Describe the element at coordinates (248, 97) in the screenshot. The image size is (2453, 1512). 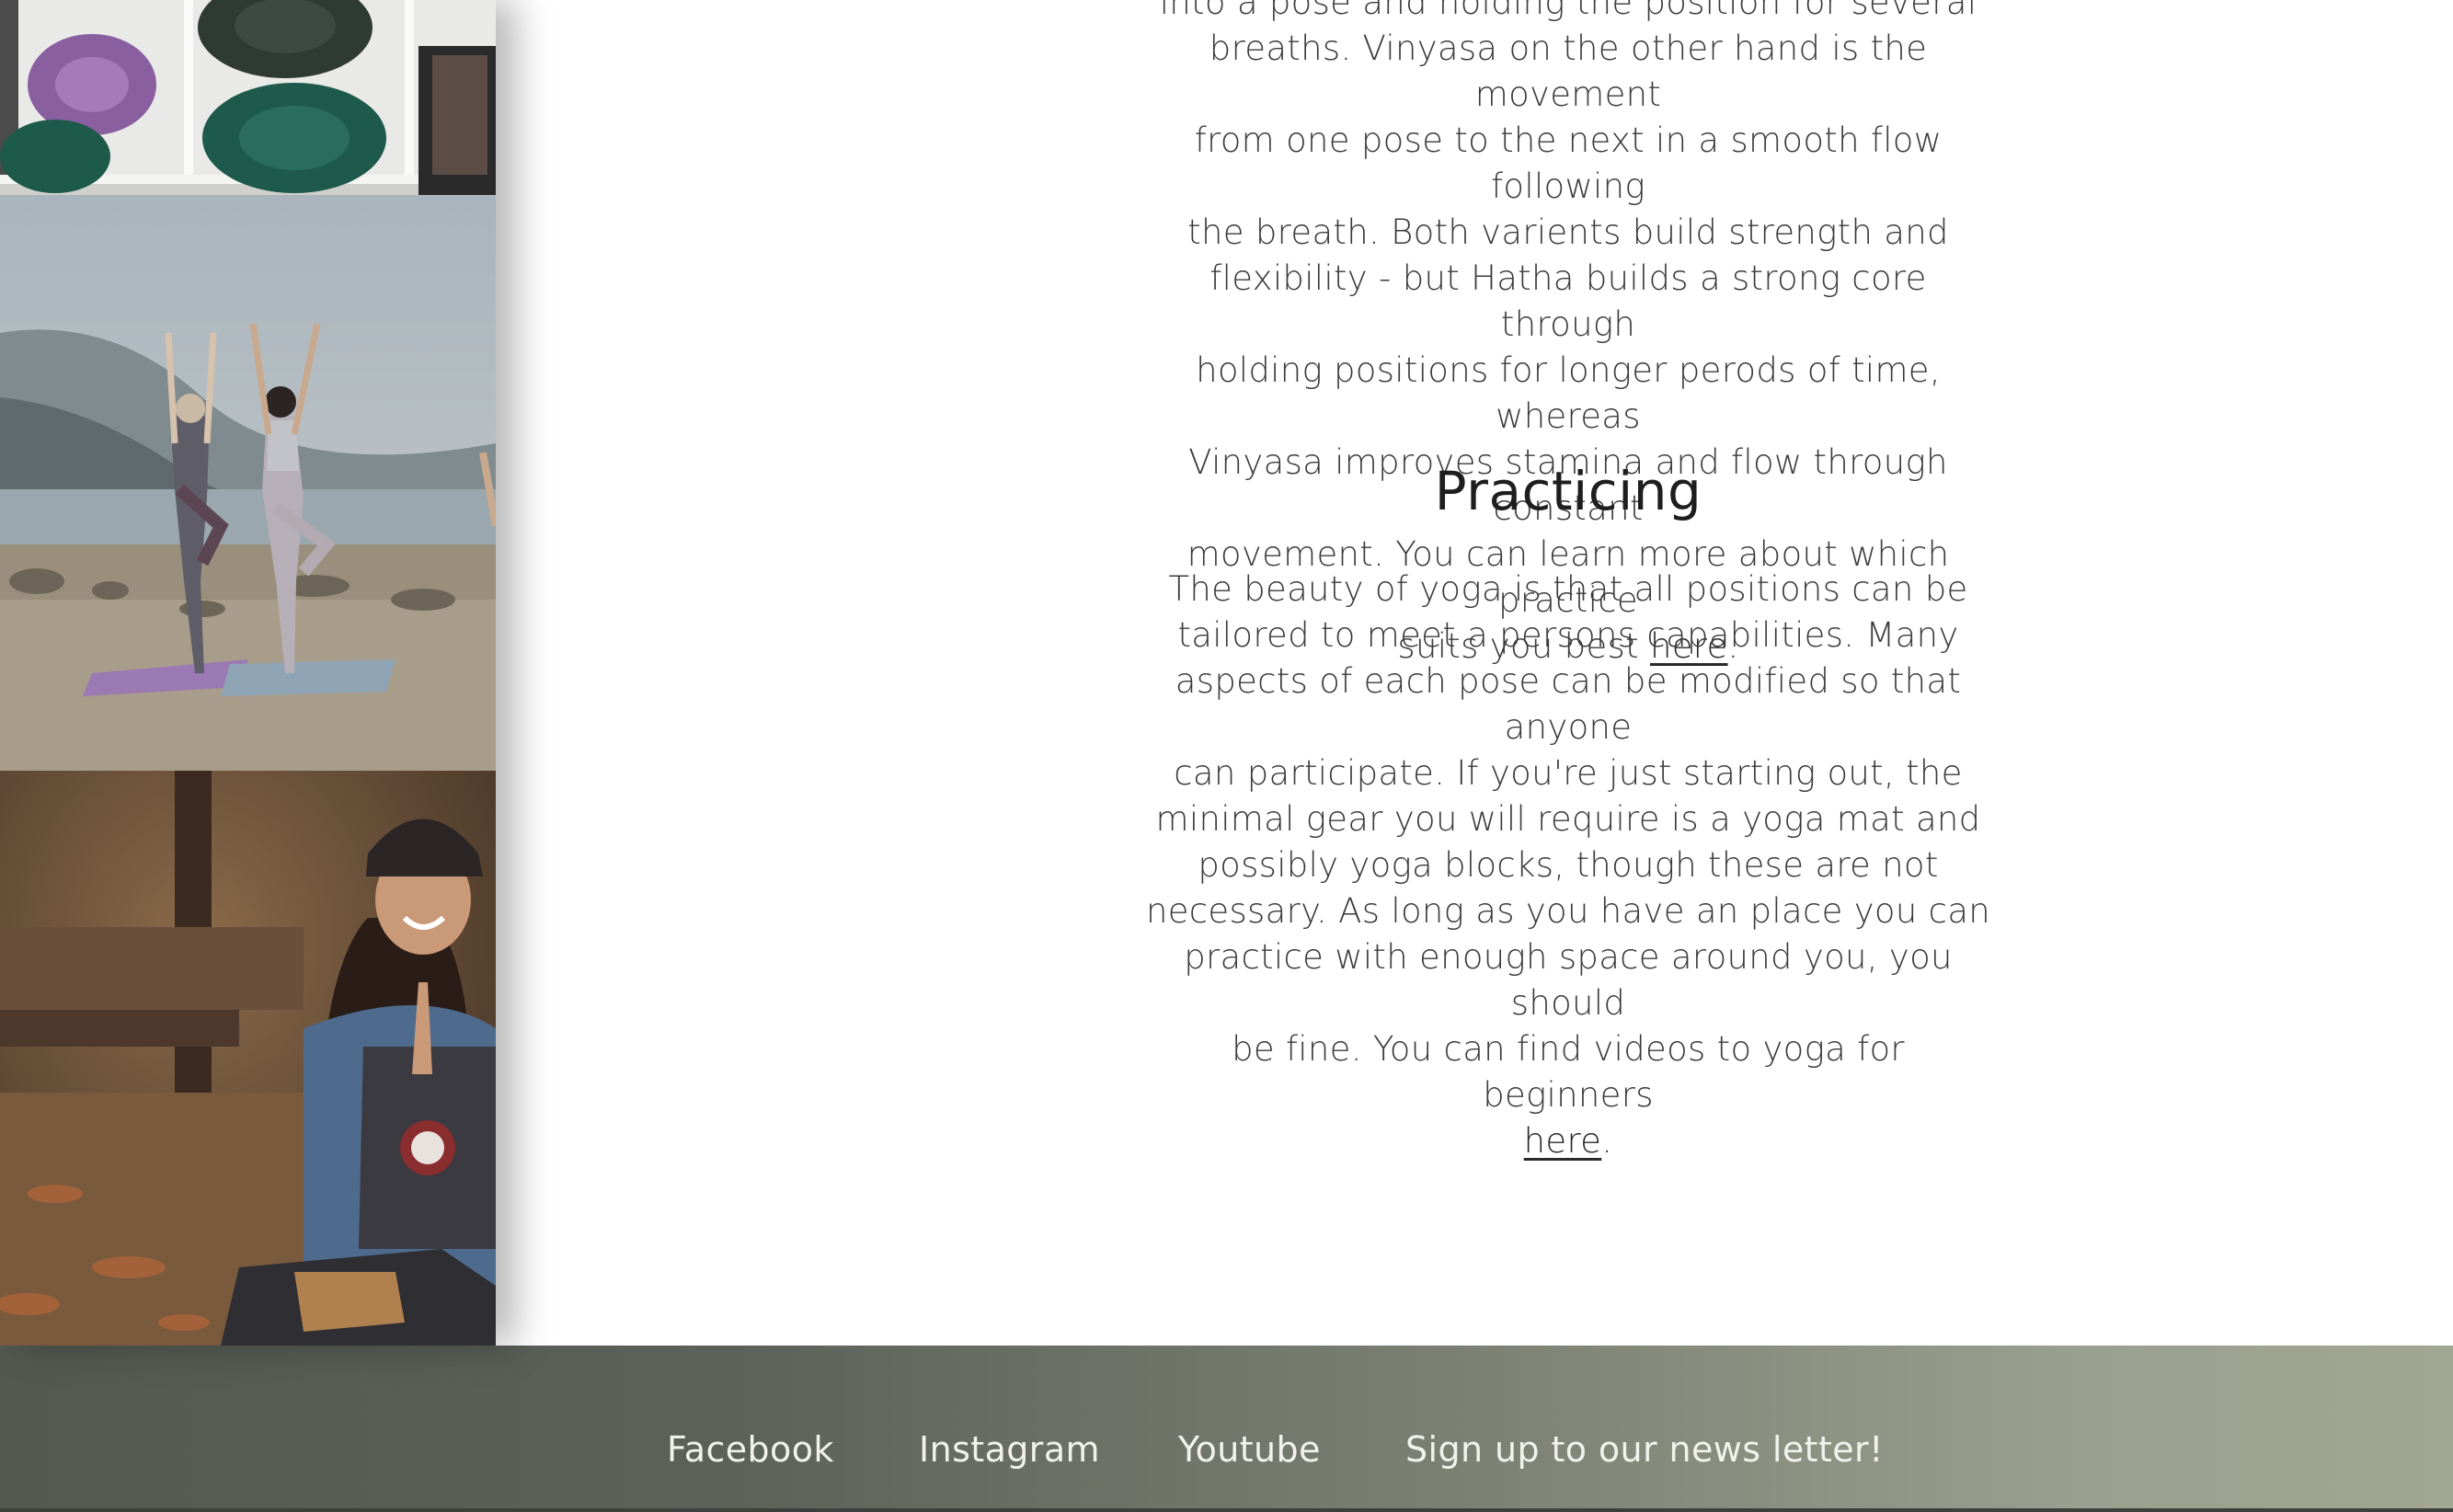
I see `yoga-mats-shelf-photo` at that location.